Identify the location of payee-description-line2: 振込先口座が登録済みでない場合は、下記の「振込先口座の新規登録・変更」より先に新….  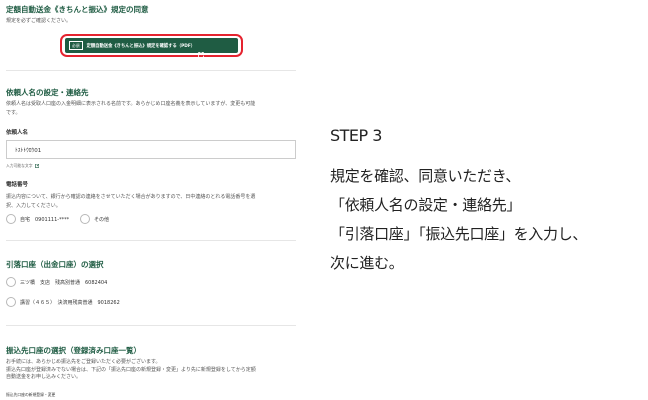
(131, 369).